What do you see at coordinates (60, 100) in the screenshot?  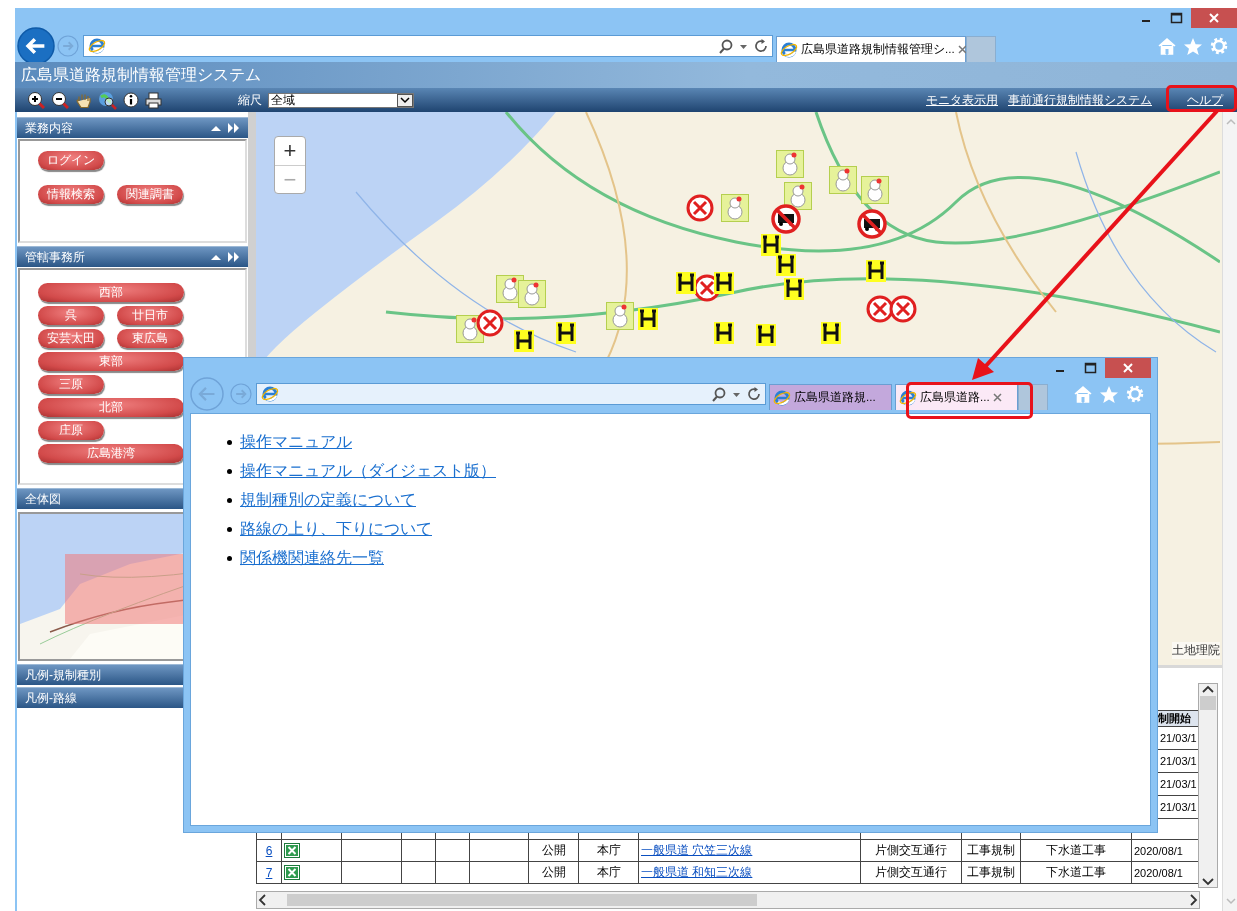 I see `zoom-out-icon` at bounding box center [60, 100].